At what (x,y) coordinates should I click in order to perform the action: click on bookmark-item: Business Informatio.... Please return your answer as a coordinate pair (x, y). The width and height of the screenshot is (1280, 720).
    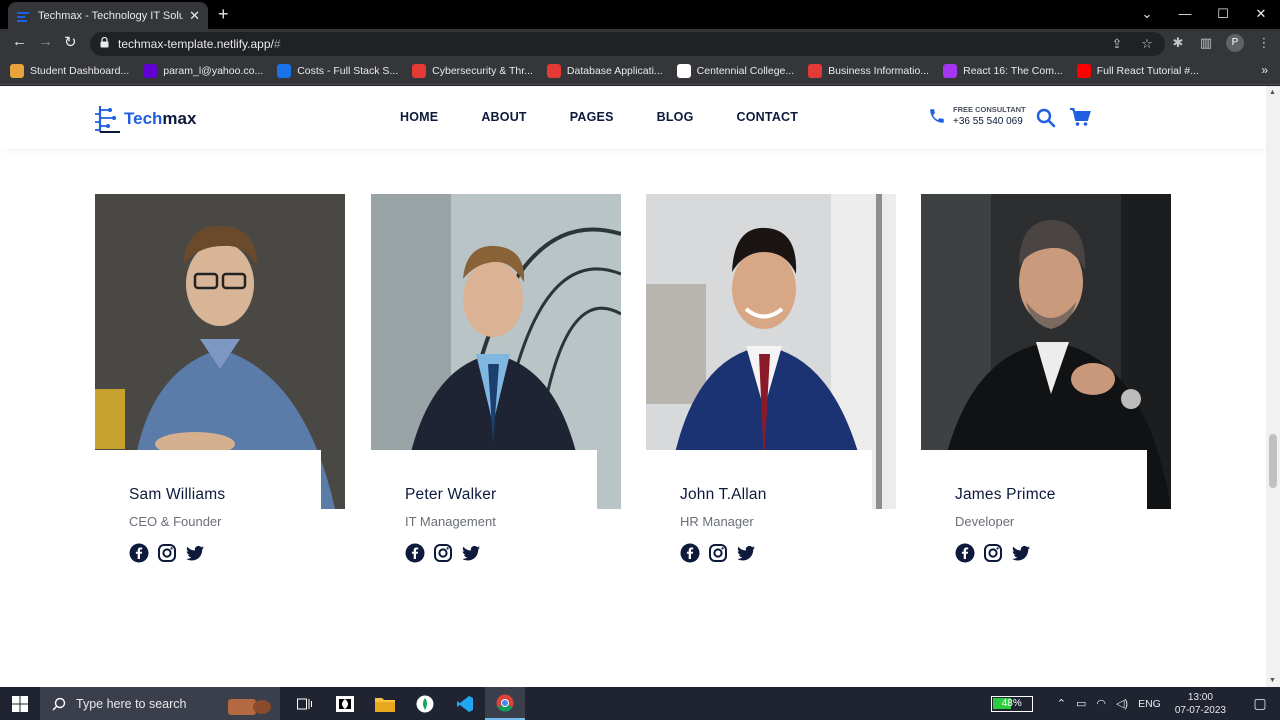
    Looking at the image, I should click on (868, 71).